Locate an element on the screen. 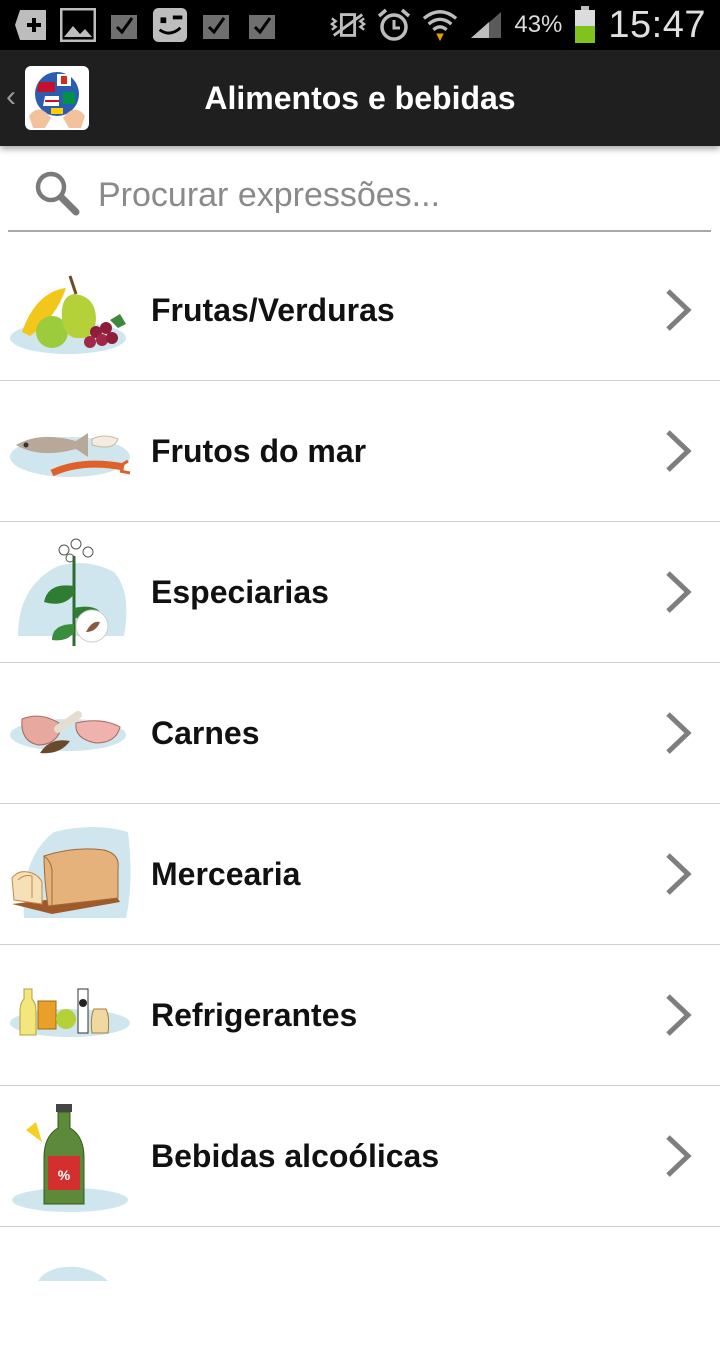  seafood-icon is located at coordinates (71, 451).